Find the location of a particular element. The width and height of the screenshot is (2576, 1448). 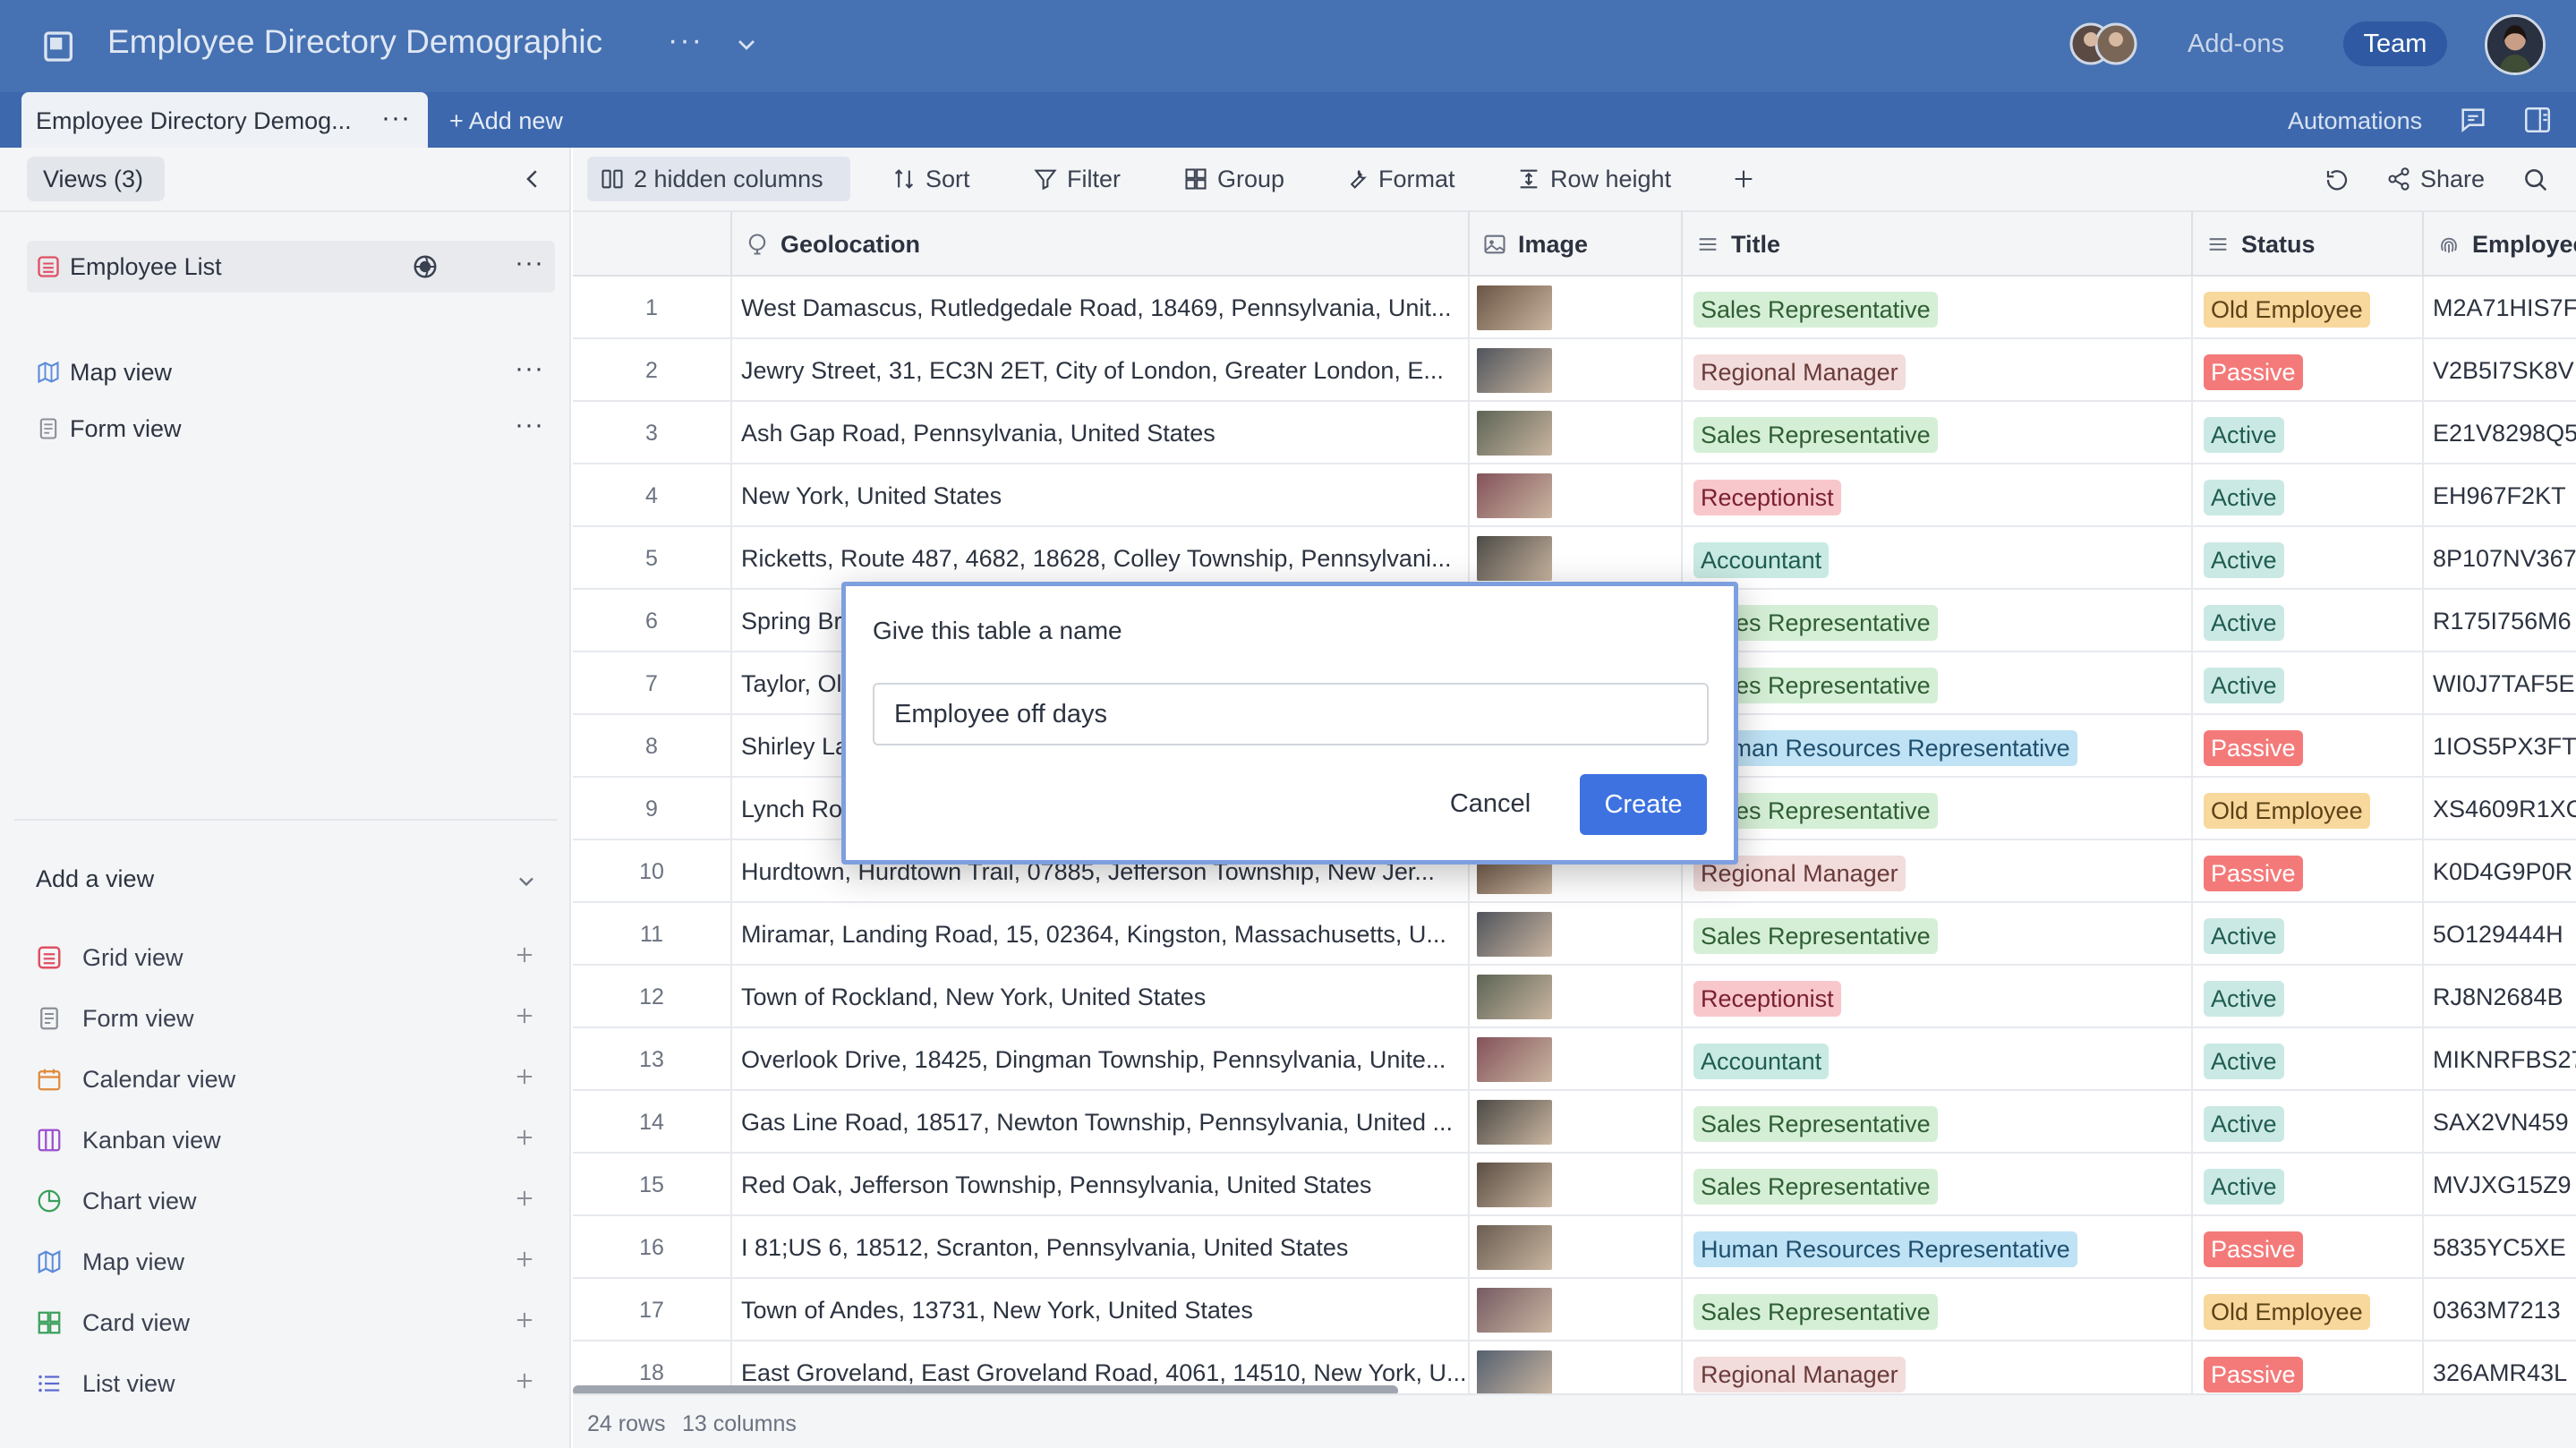

add-new-table-button: + Add new is located at coordinates (506, 121).